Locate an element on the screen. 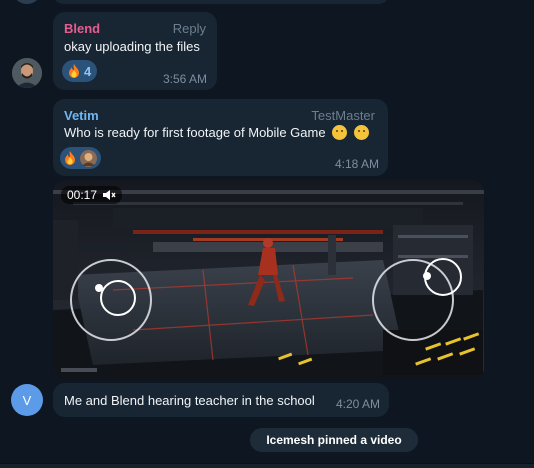  avatar-letter: V is located at coordinates (27, 400).